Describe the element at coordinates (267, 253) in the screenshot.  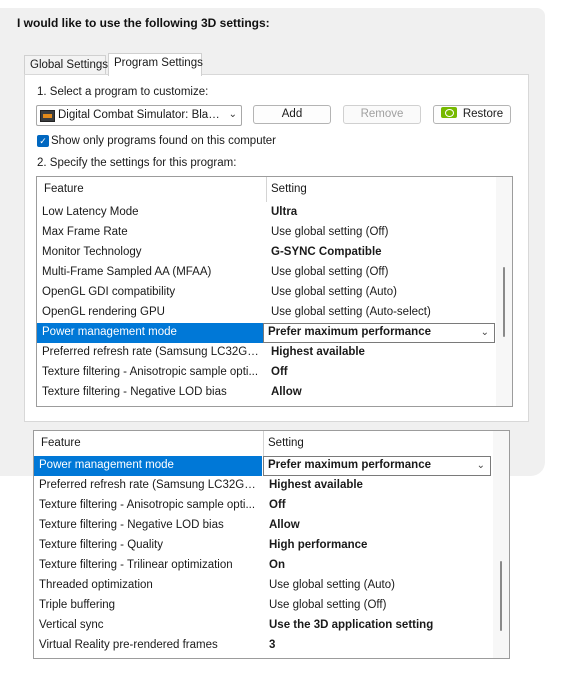
I see `settings-row: Monitor Technology G-SYNC Compatible` at that location.